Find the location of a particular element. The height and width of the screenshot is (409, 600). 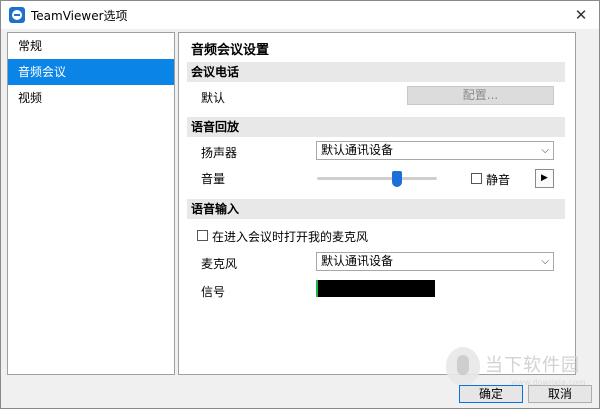

close-button: ✕ is located at coordinates (581, 15).